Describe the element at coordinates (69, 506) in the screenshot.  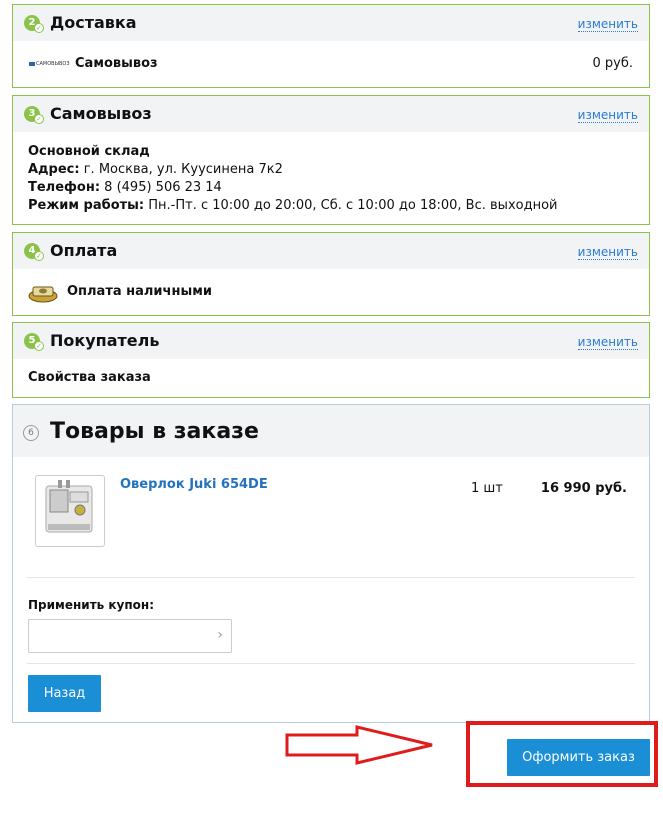
I see `overlock-machine-icon` at that location.